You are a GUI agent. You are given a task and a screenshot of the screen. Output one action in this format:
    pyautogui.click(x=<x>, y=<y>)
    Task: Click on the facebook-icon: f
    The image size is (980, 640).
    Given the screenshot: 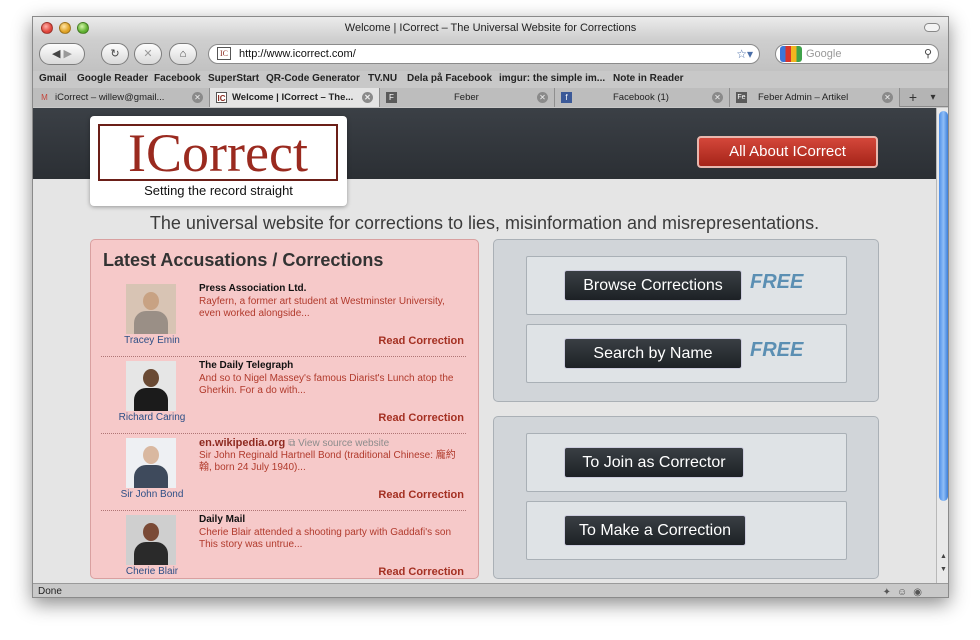 What is the action you would take?
    pyautogui.click(x=566, y=97)
    